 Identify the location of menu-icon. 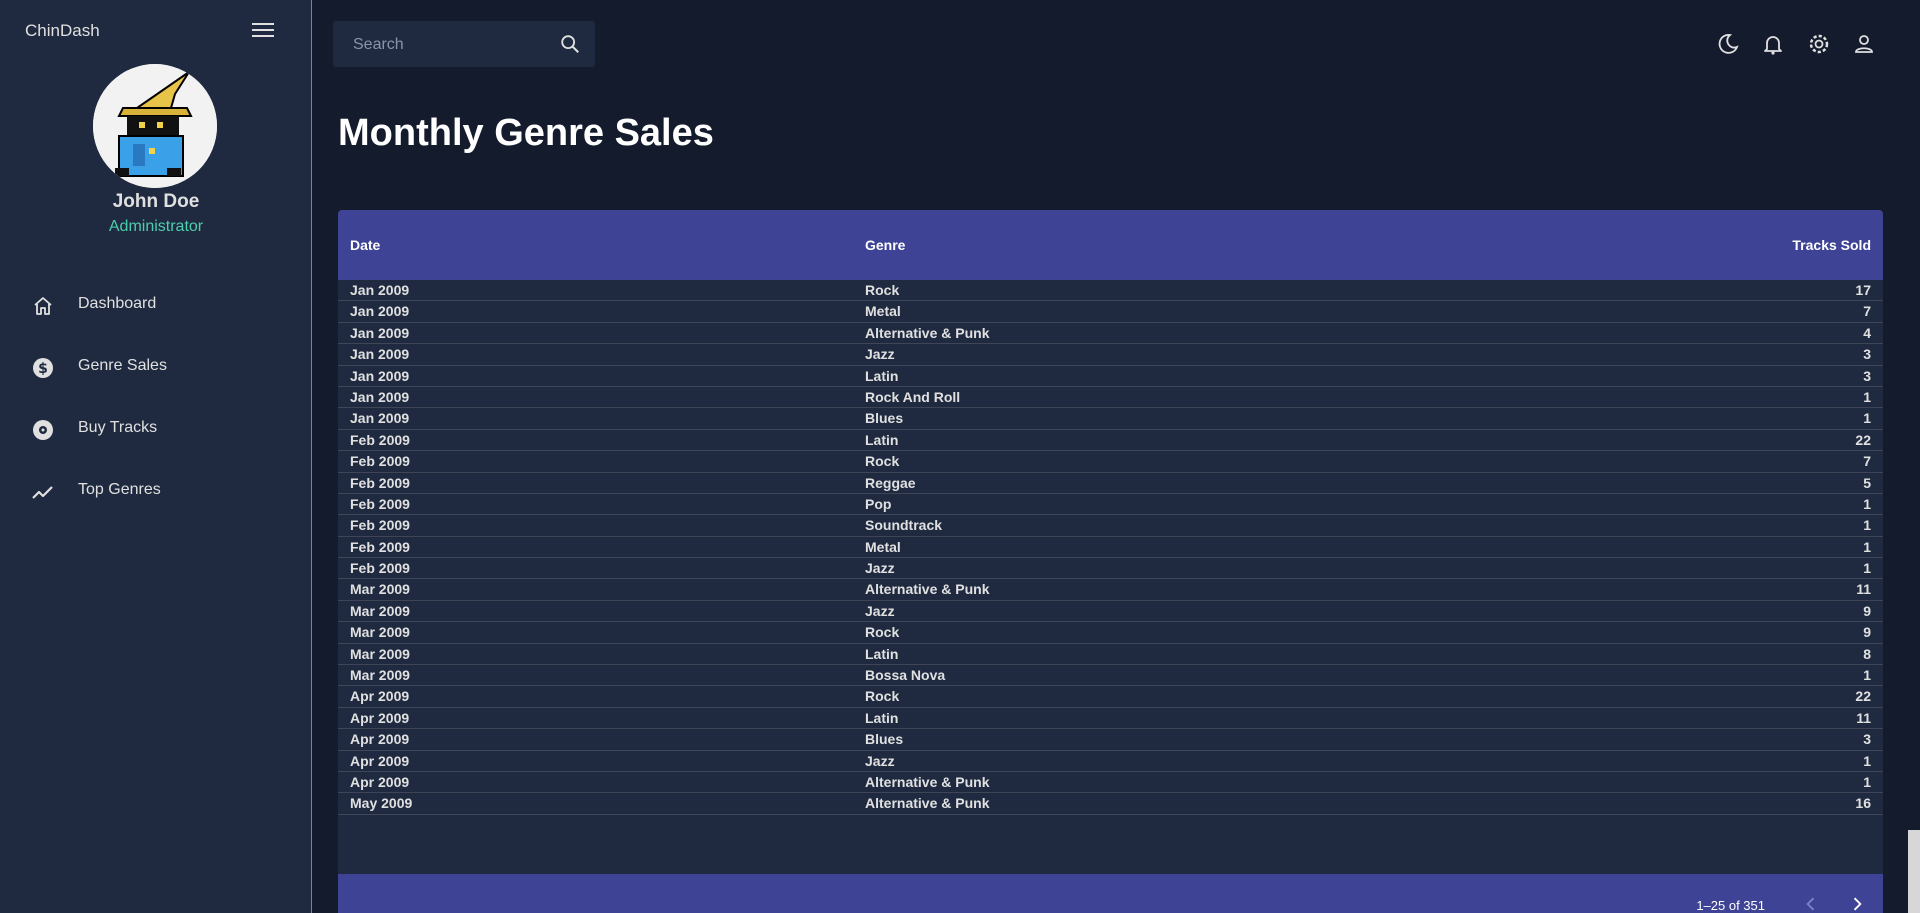
(263, 29).